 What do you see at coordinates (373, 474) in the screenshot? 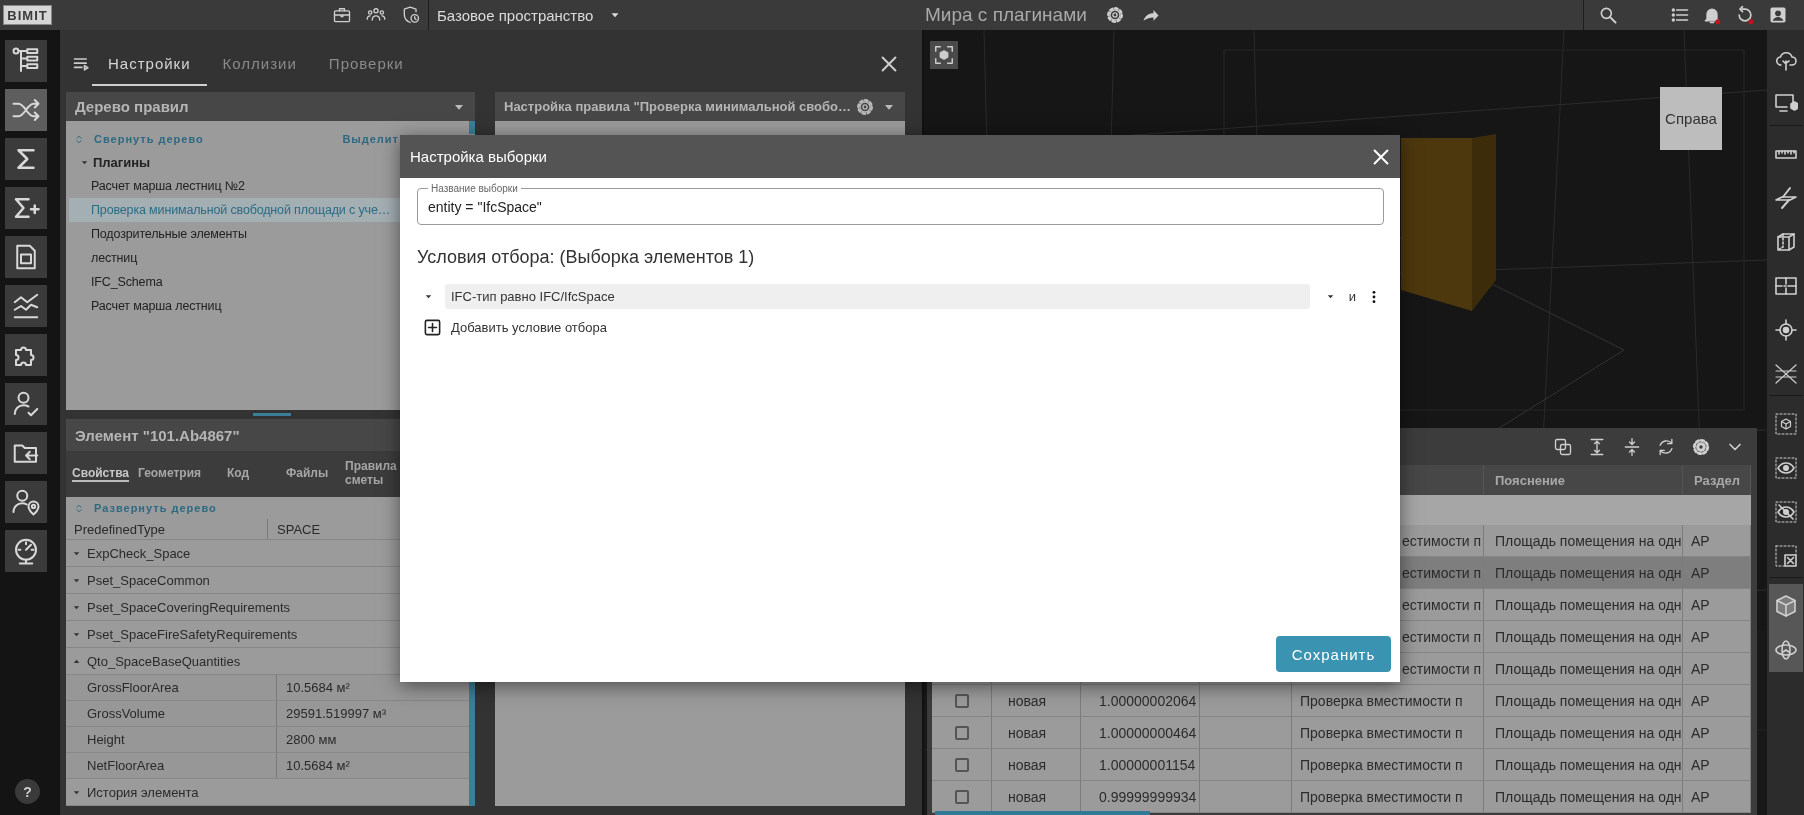
I see `tab: Правила сметы` at bounding box center [373, 474].